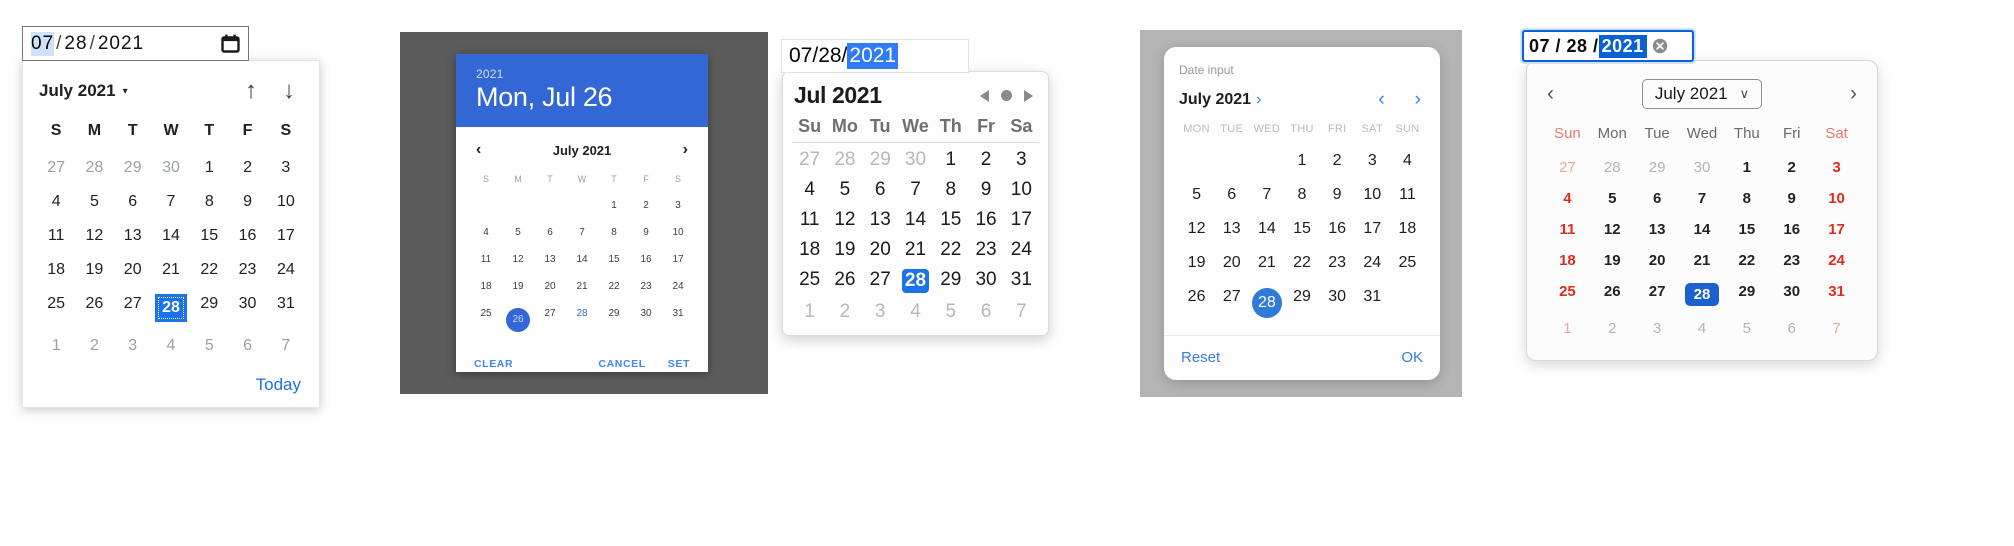 The image size is (2014, 546). Describe the element at coordinates (685, 150) in the screenshot. I see `next-month-chevron-icon: ›` at that location.